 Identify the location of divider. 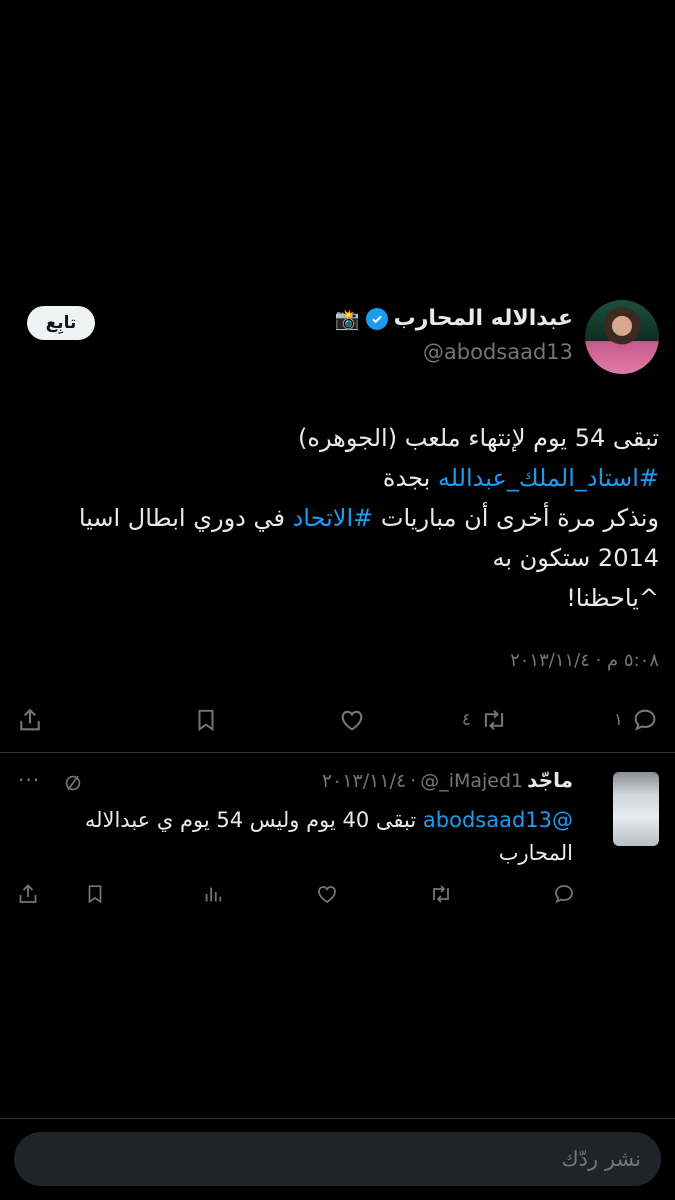
(337, 752).